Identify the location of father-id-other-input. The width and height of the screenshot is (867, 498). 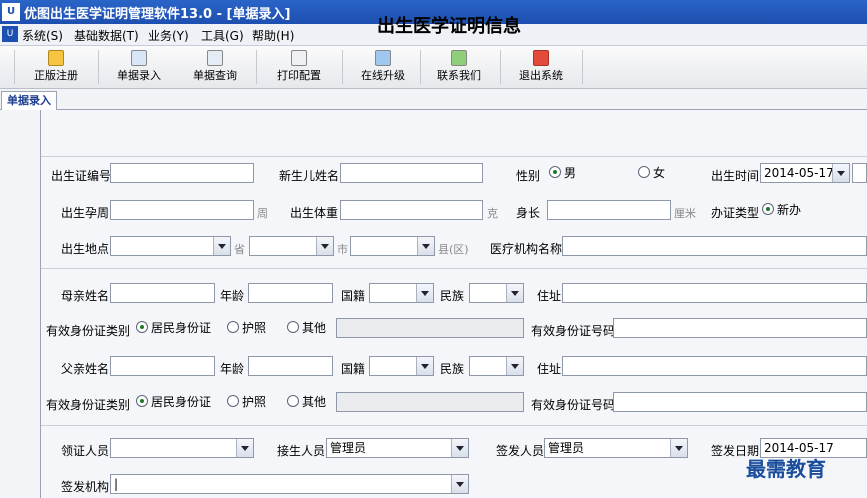
(430, 402).